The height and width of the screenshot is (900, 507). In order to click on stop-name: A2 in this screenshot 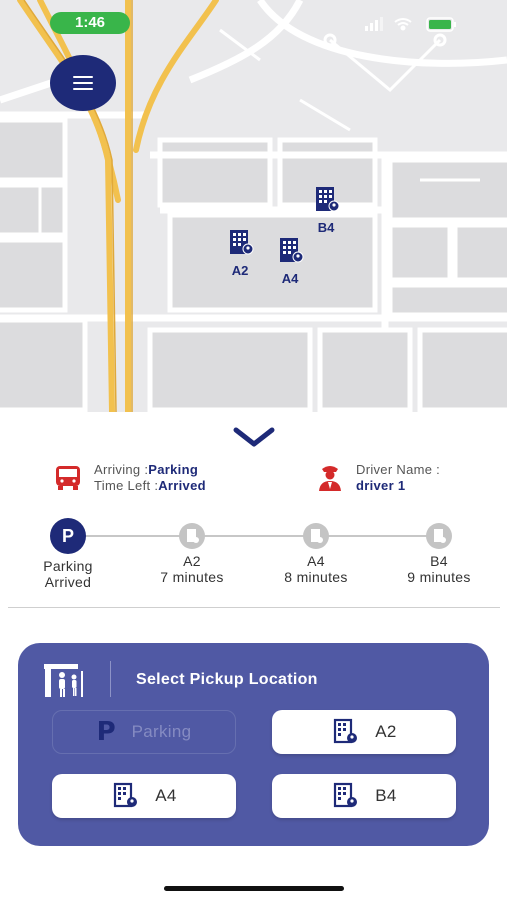, I will do `click(192, 561)`.